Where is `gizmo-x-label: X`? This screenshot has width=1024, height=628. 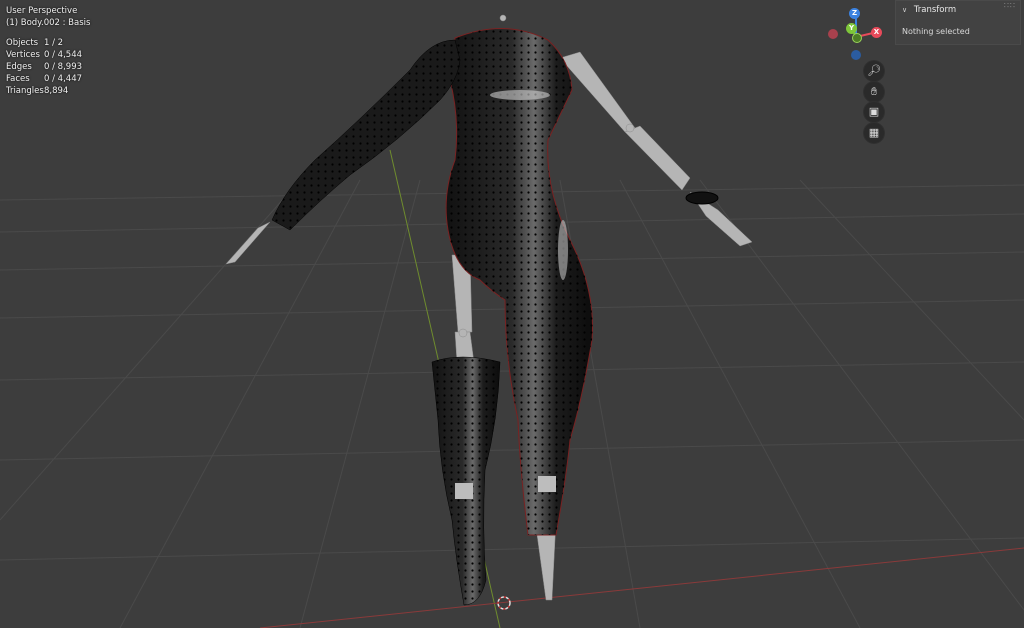
gizmo-x-label: X is located at coordinates (876, 32).